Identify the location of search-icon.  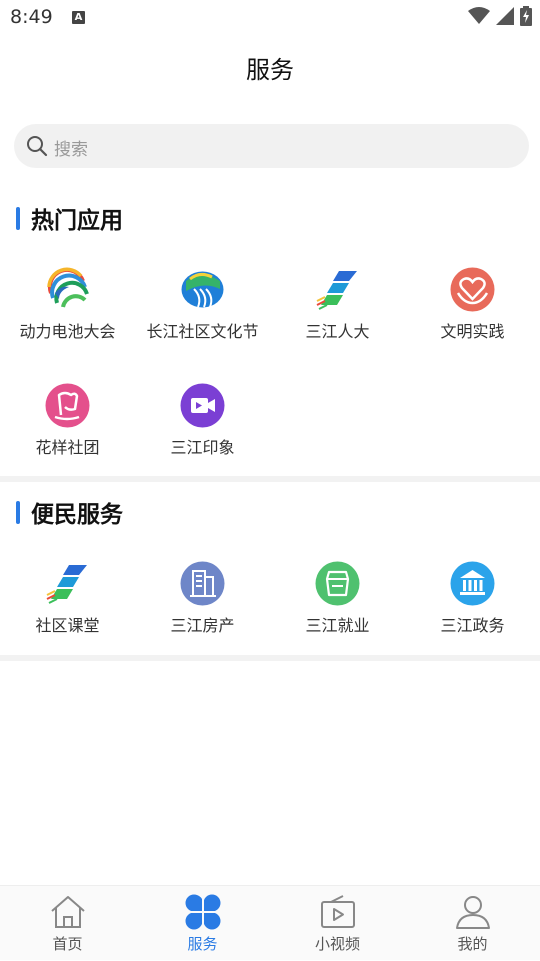
(37, 146).